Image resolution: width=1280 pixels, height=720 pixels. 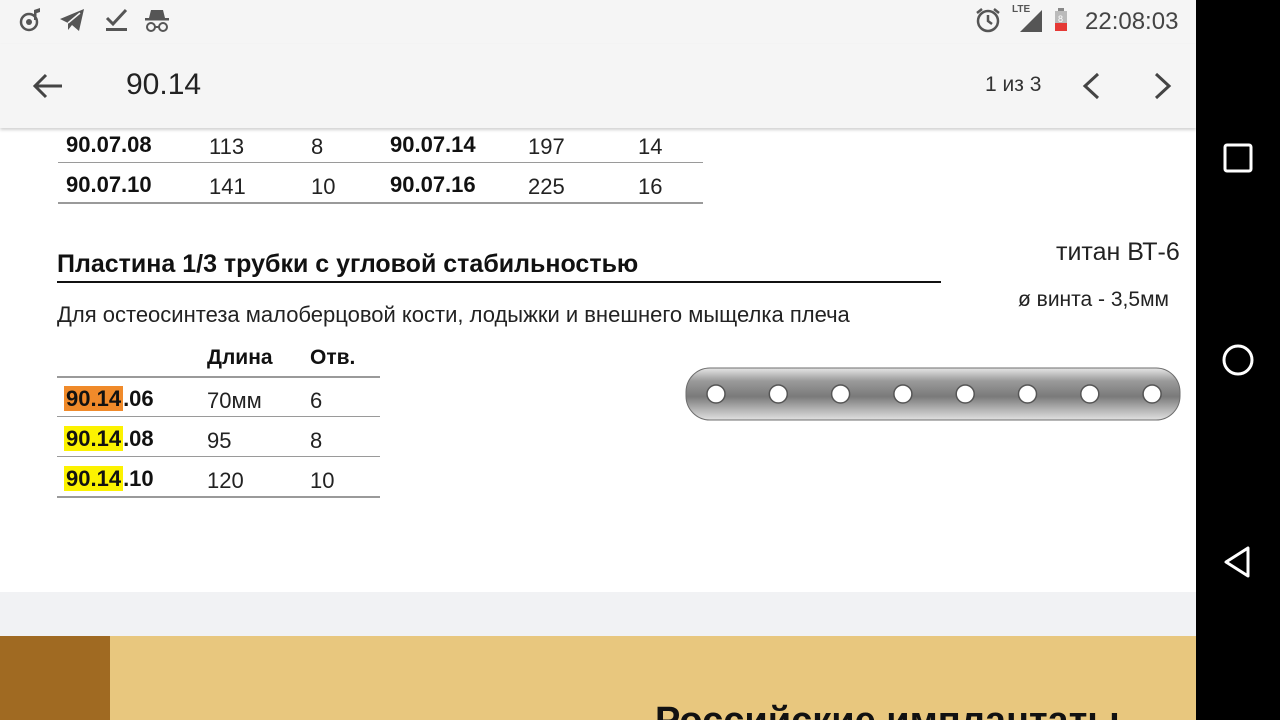 I want to click on system-nav-bar, so click(x=1238, y=360).